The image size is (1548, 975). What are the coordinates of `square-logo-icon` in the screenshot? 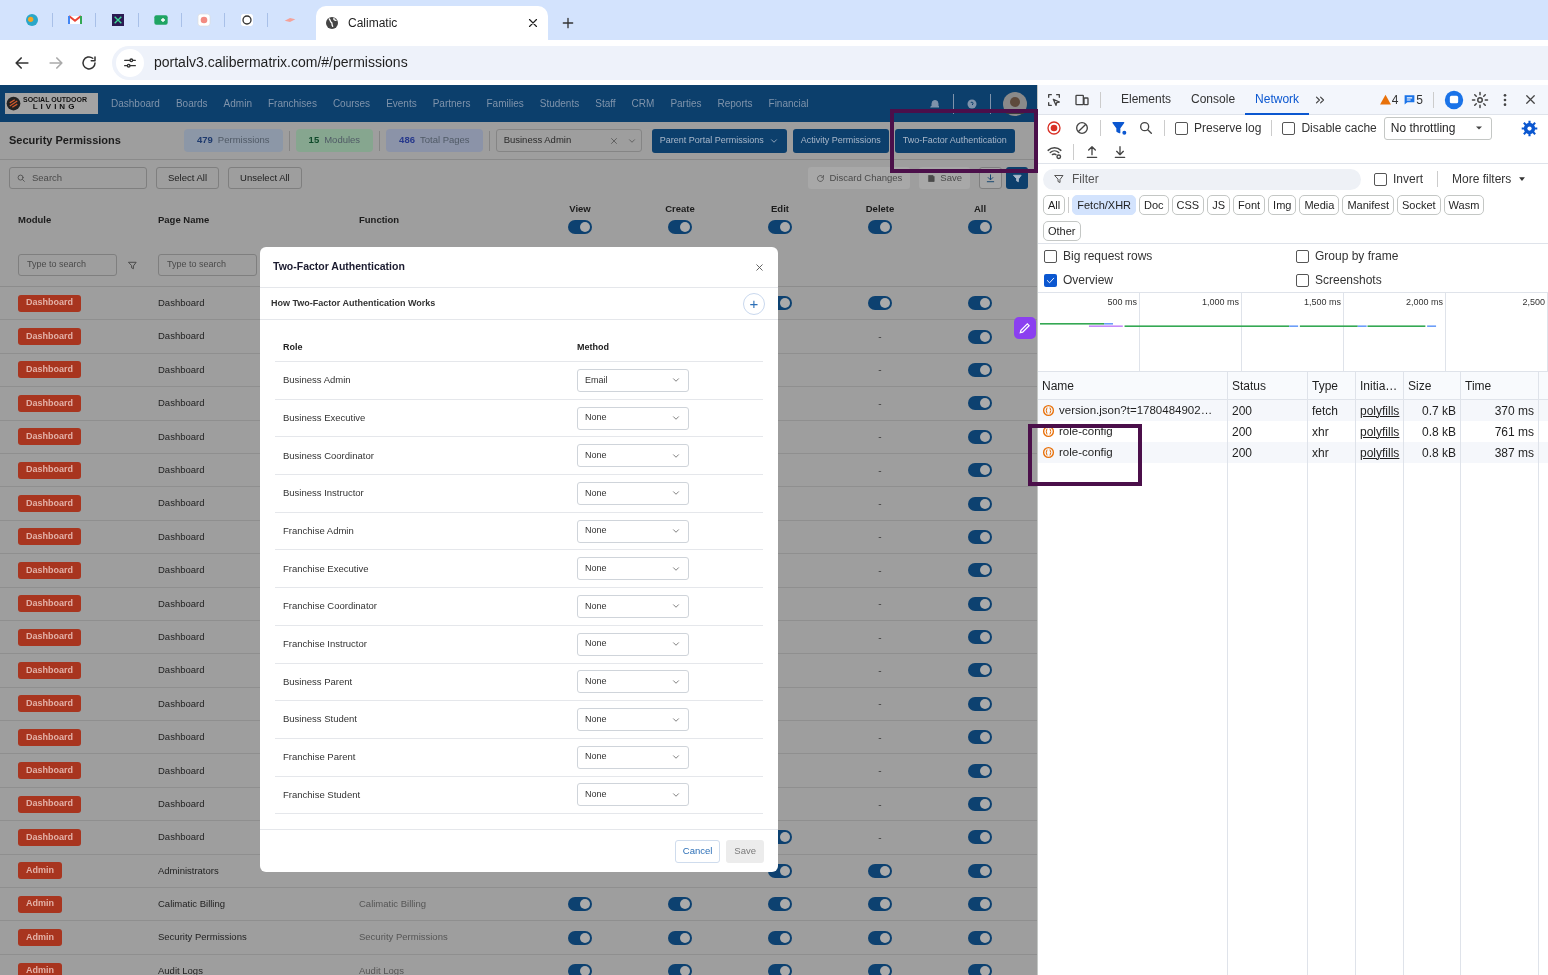 It's located at (117, 20).